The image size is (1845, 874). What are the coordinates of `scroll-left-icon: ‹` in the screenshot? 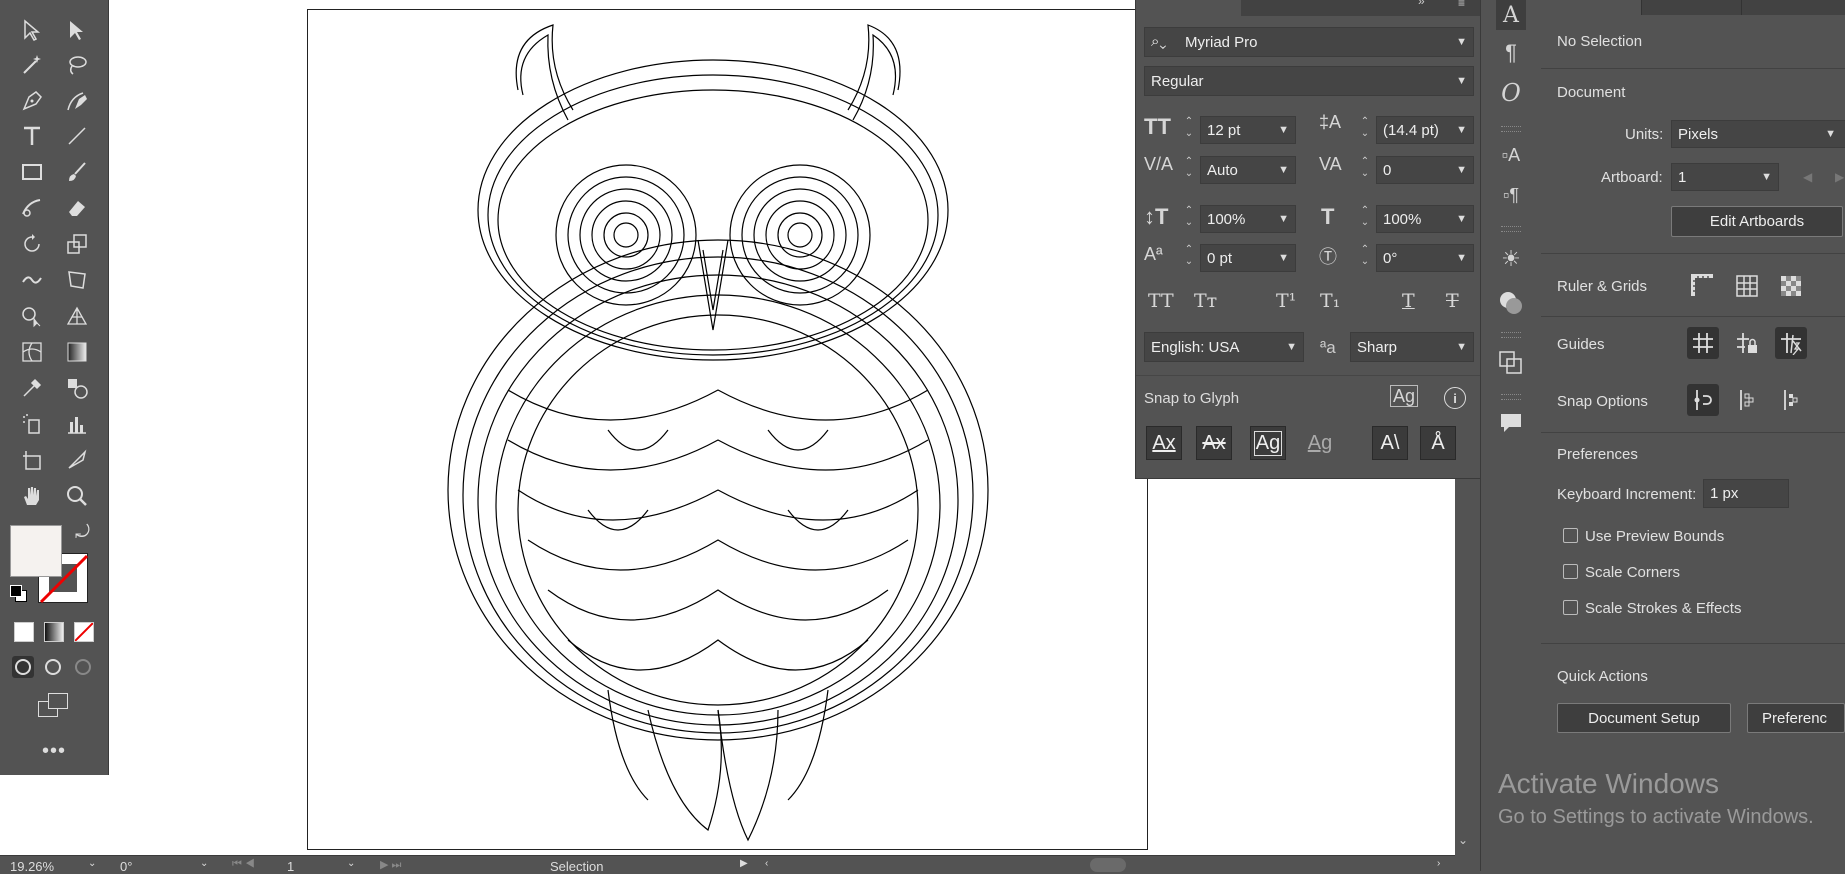 It's located at (766, 863).